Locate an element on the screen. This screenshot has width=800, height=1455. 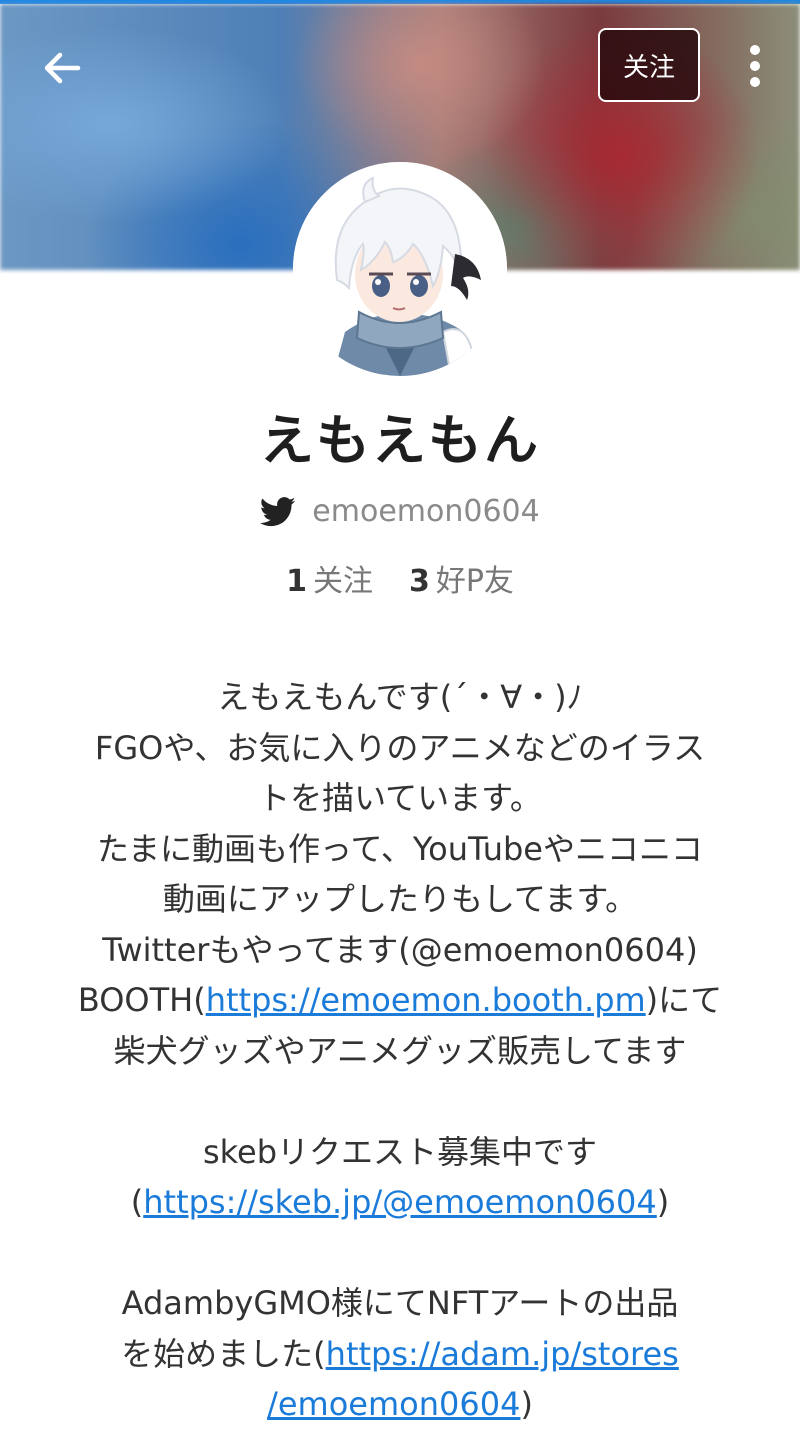
more-vertical-icon is located at coordinates (755, 66).